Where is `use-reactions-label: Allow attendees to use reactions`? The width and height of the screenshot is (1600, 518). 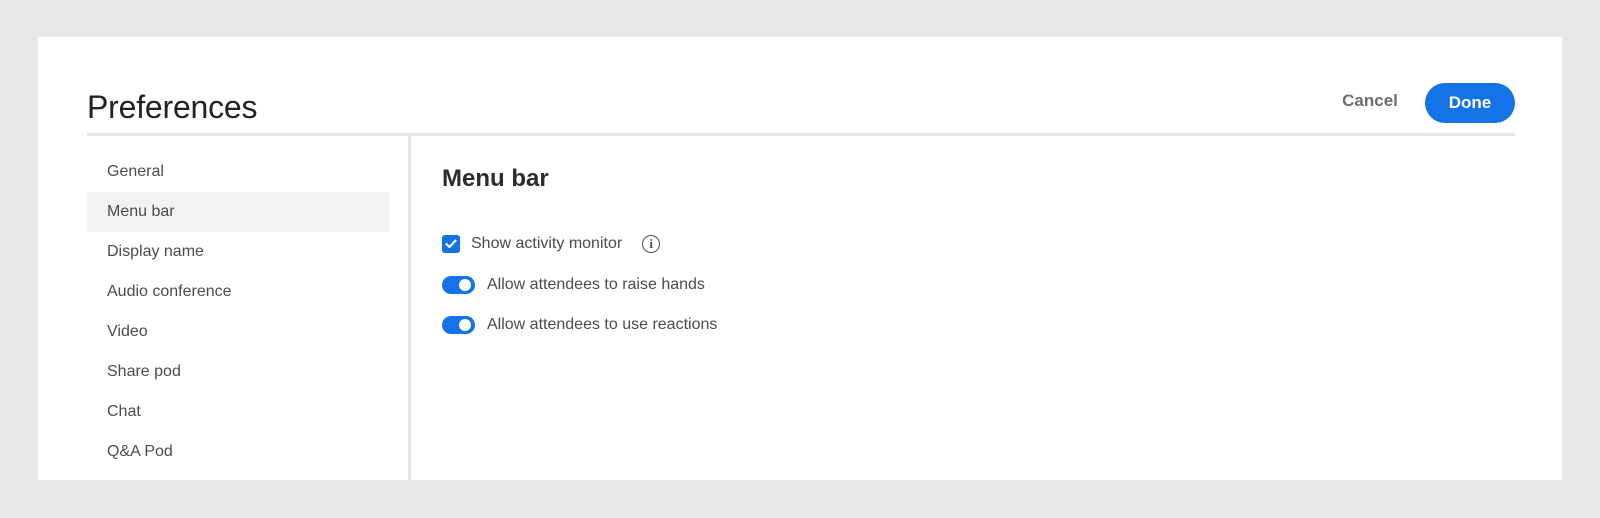 use-reactions-label: Allow attendees to use reactions is located at coordinates (602, 324).